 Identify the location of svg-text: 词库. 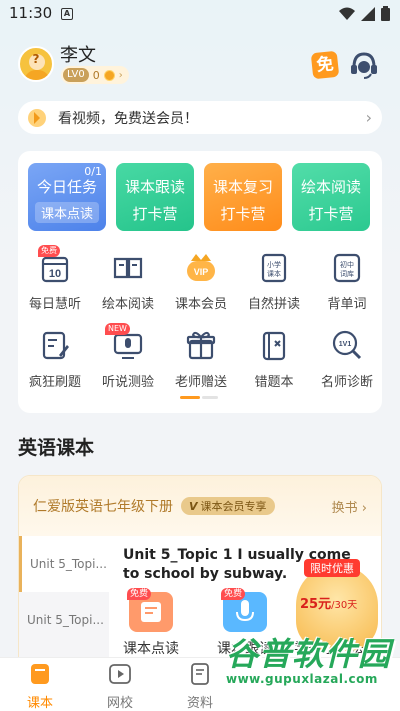
(347, 273).